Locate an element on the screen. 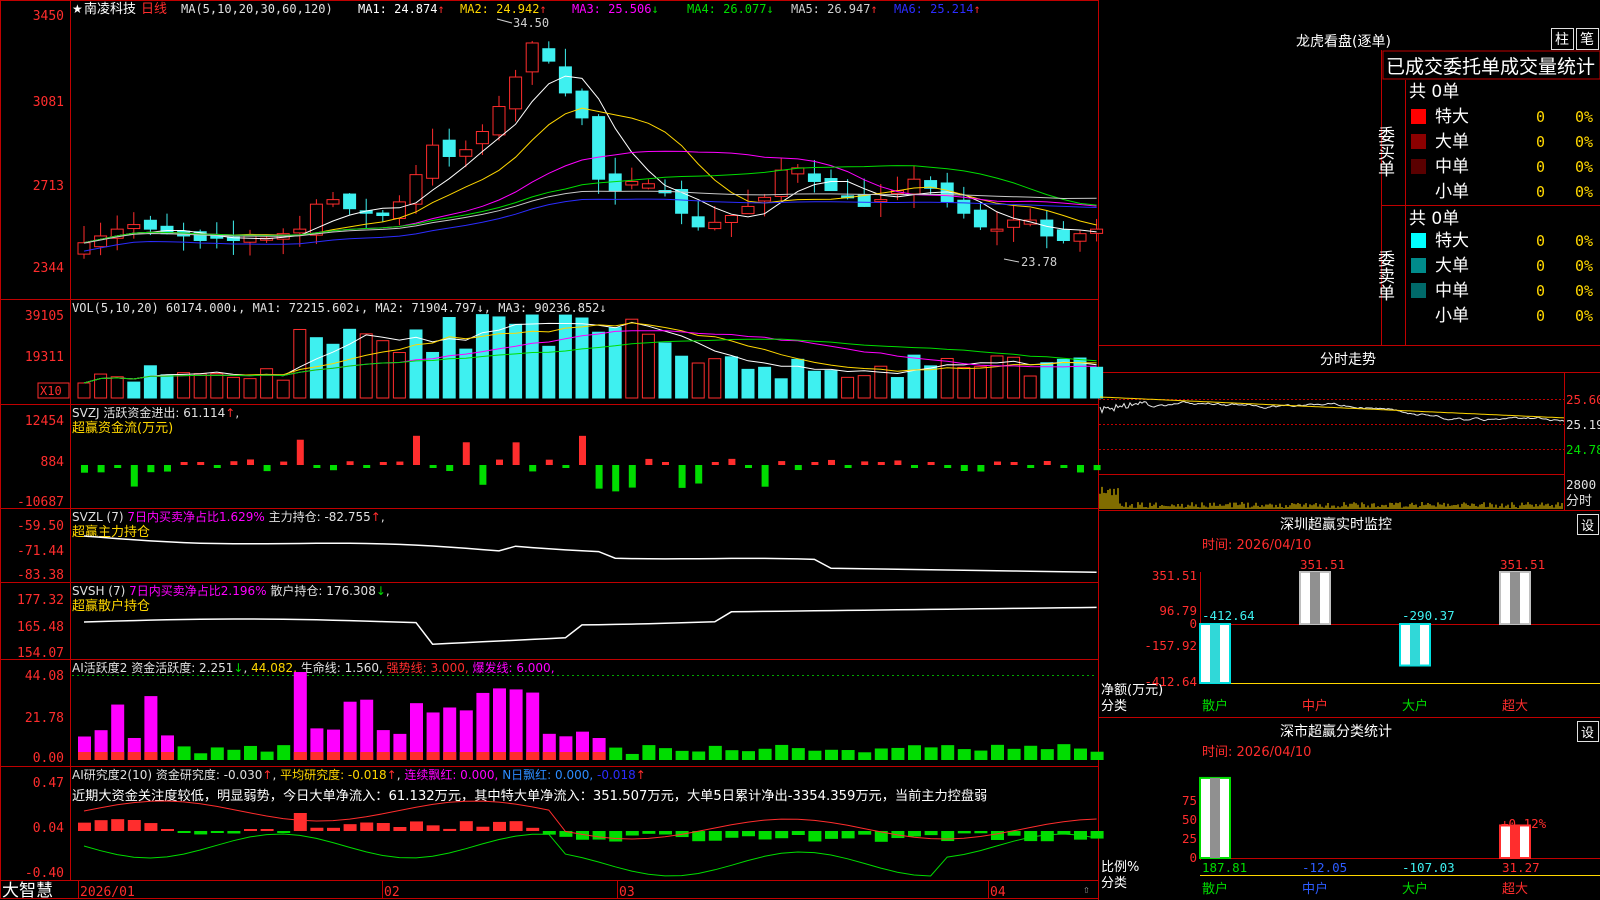 This screenshot has height=900, width=1600. svzj-y-tick-2: -10687 is located at coordinates (40, 502).